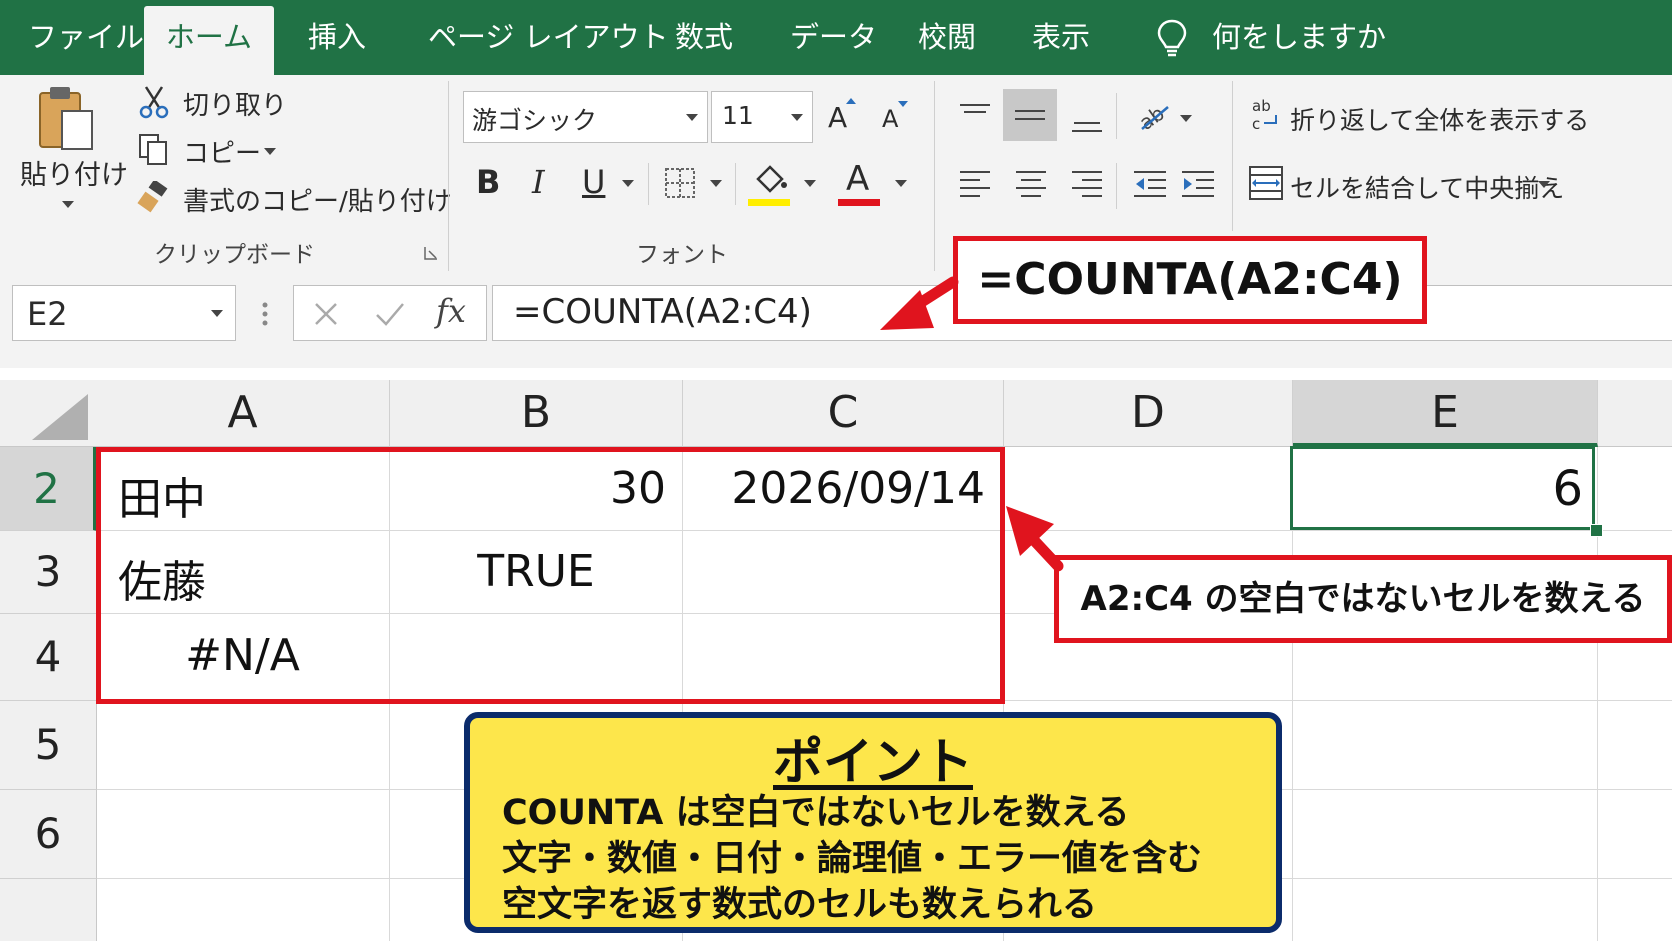 This screenshot has height=941, width=1672. Describe the element at coordinates (919, 303) in the screenshot. I see `formula-arrow-icon` at that location.